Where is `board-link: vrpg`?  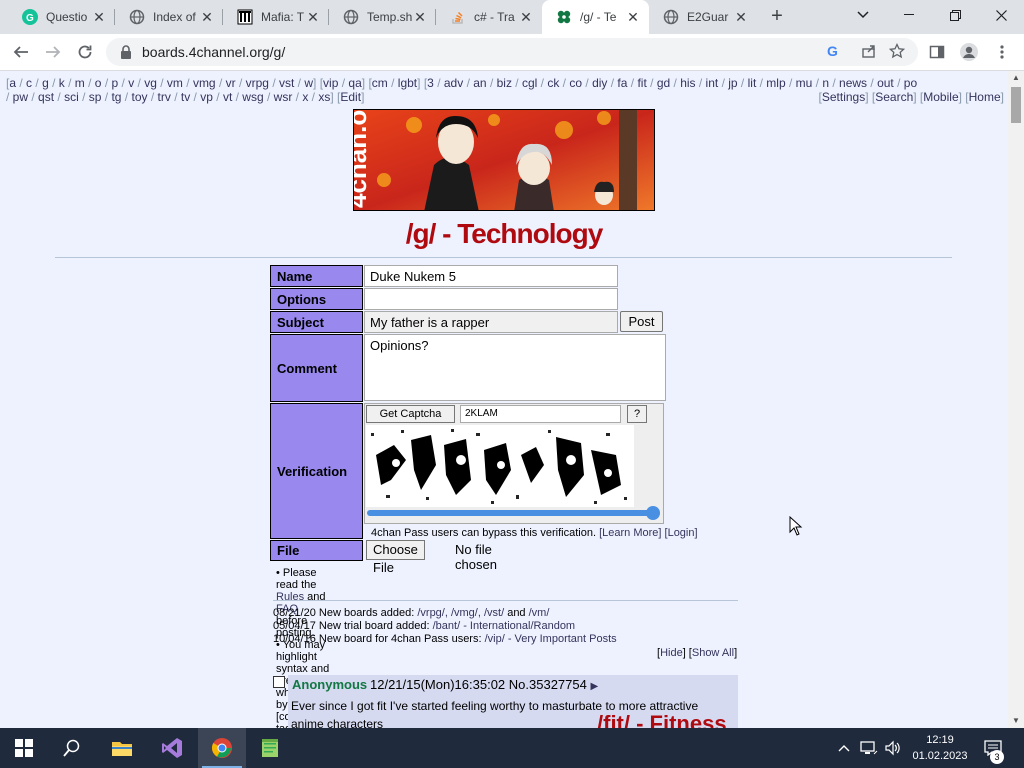
board-link: vrpg is located at coordinates (257, 83).